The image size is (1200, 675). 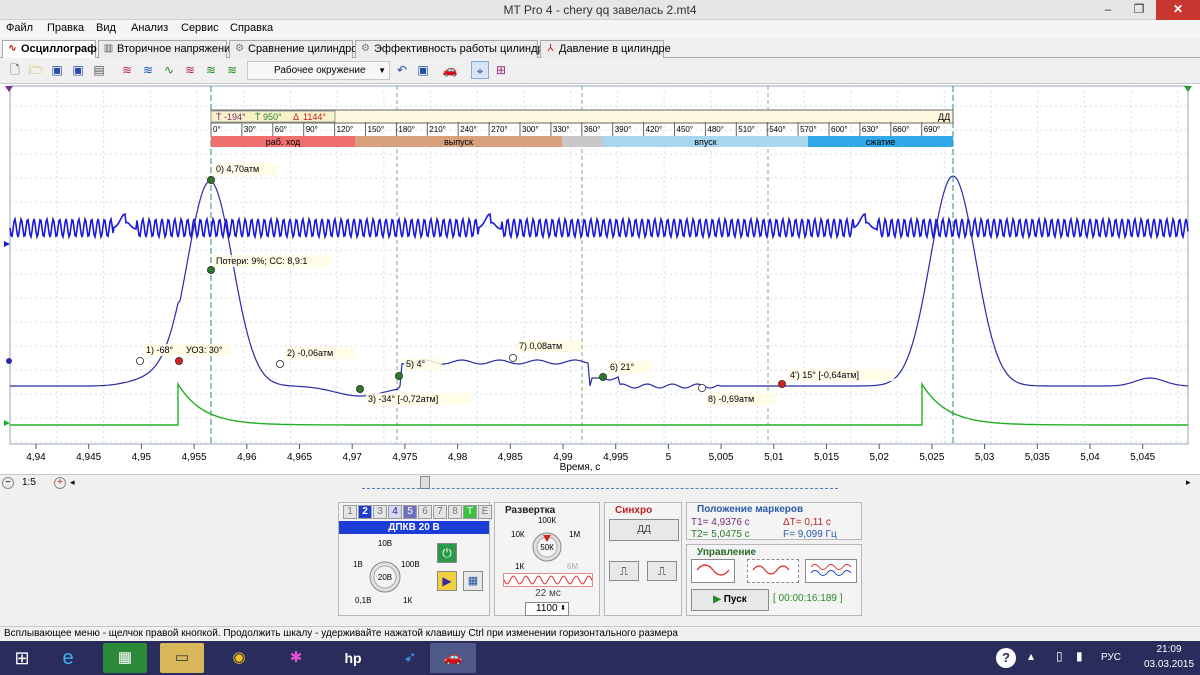 What do you see at coordinates (425, 512) in the screenshot?
I see `channel-tab-6: 6` at bounding box center [425, 512].